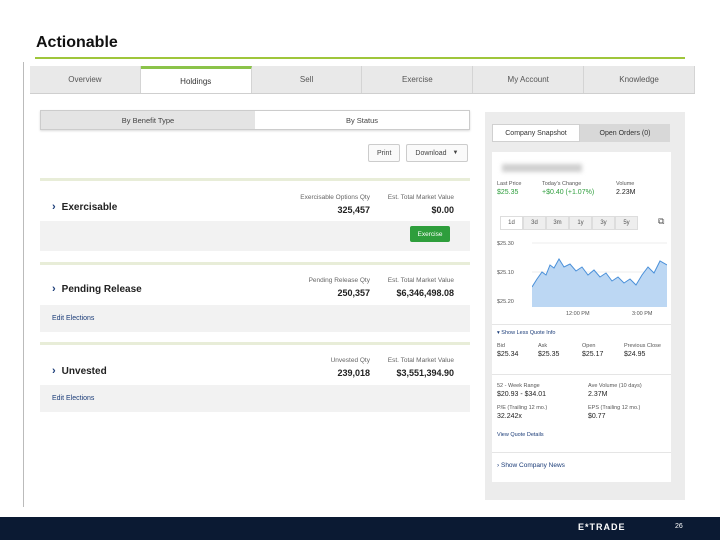  Describe the element at coordinates (522, 408) in the screenshot. I see `pe-label: P/E (Trailing 12 mo.)` at that location.